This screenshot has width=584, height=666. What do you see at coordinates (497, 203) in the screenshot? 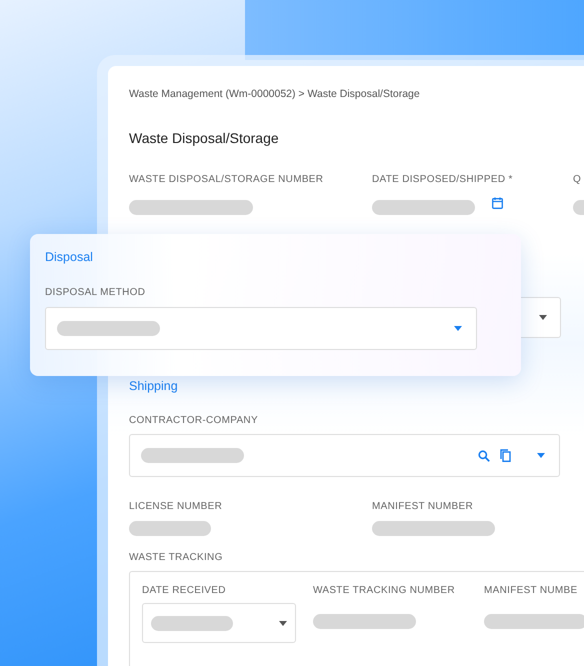
I see `calendar-icon` at bounding box center [497, 203].